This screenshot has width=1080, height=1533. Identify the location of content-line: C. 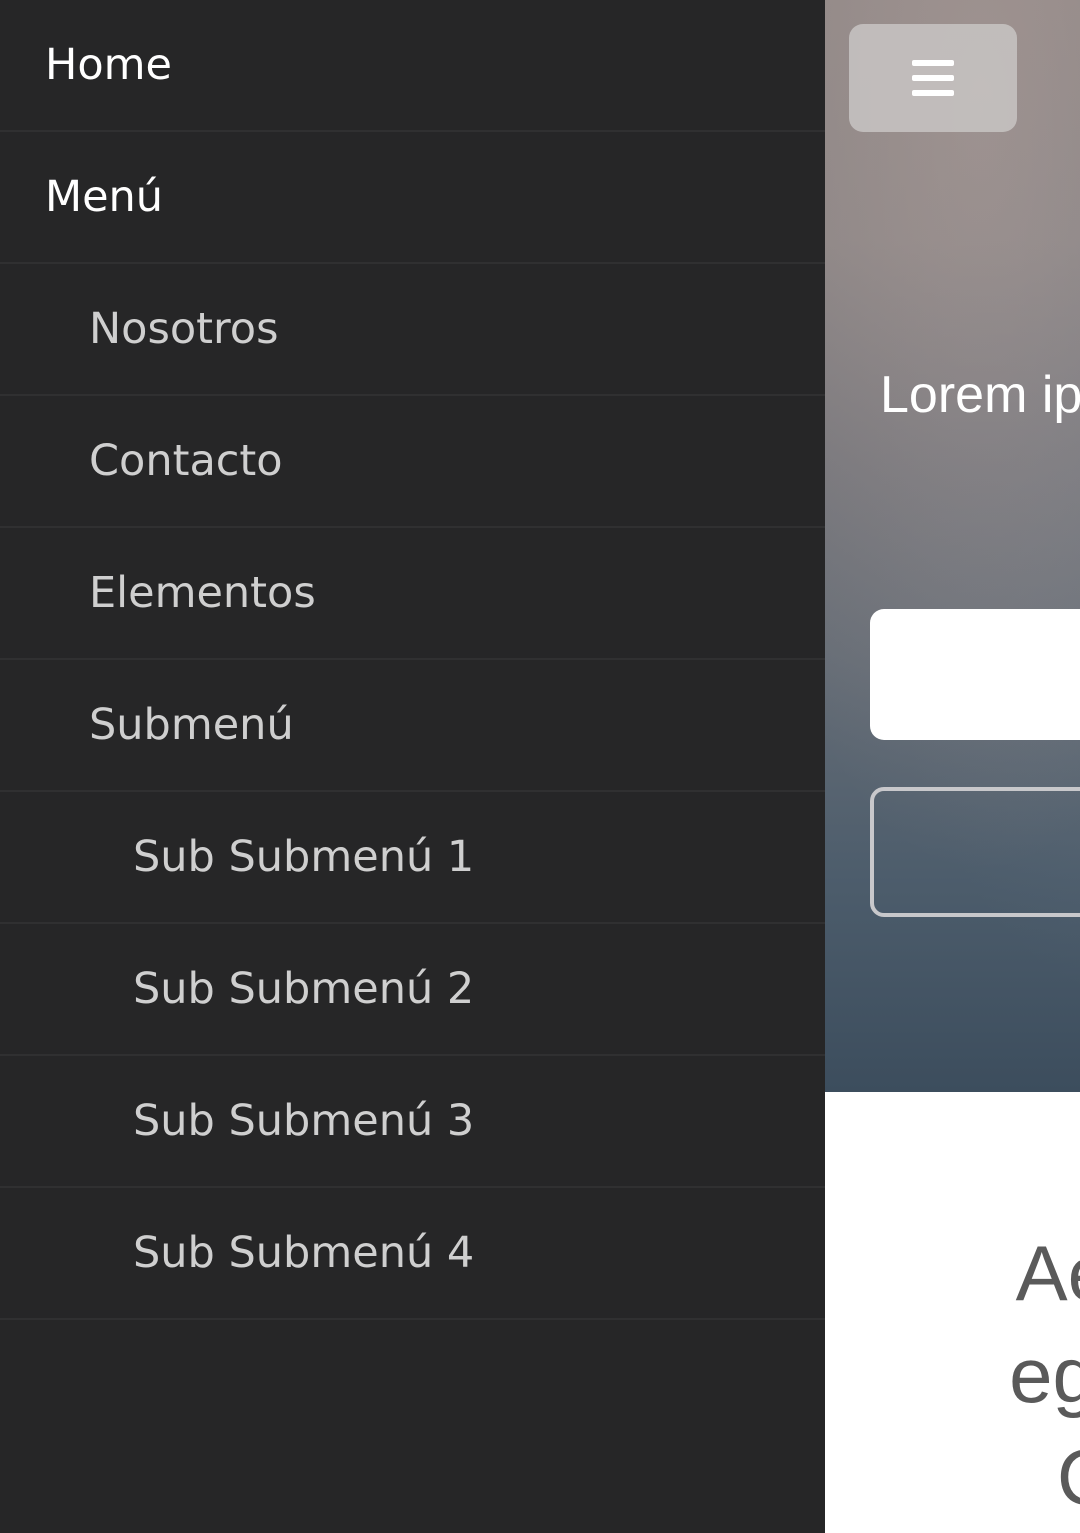
(952, 1477).